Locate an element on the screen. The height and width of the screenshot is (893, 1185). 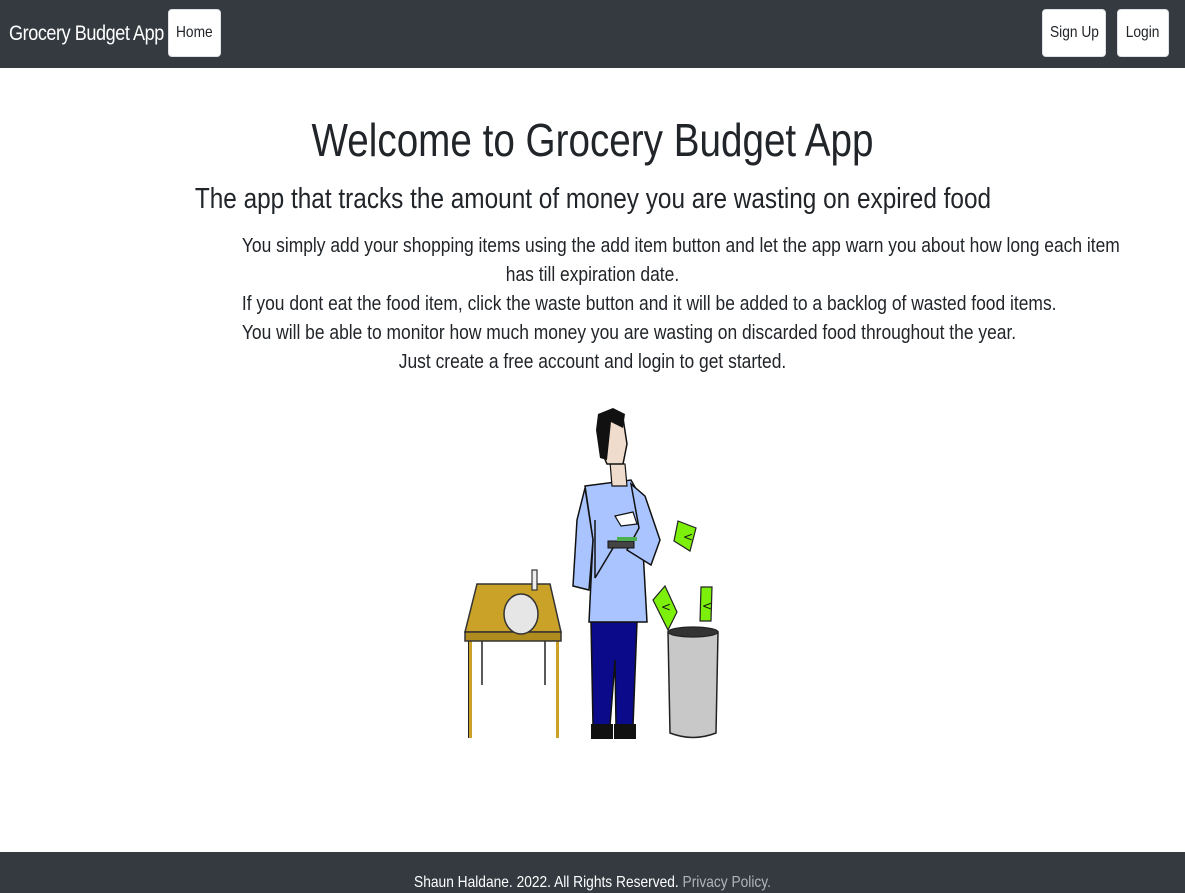
home-button: Home is located at coordinates (194, 33).